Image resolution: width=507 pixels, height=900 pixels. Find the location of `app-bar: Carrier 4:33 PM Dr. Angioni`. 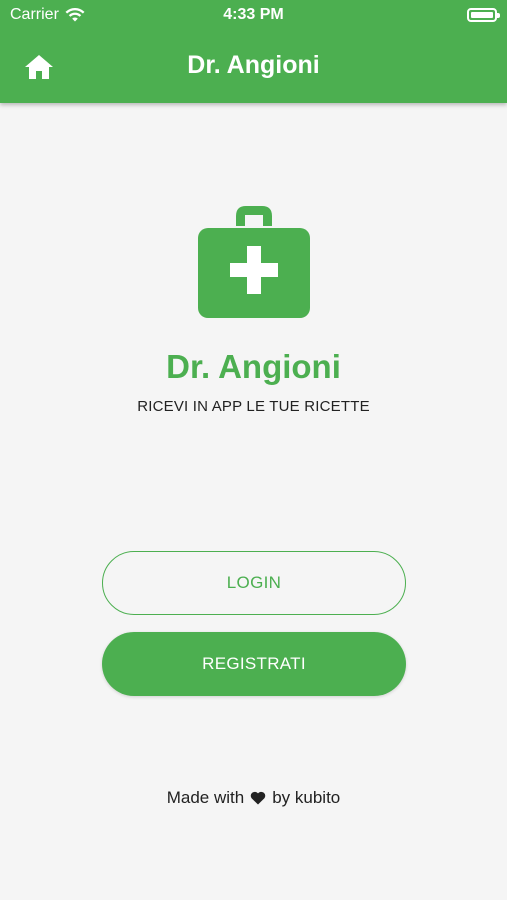

app-bar: Carrier 4:33 PM Dr. Angioni is located at coordinates (253, 51).